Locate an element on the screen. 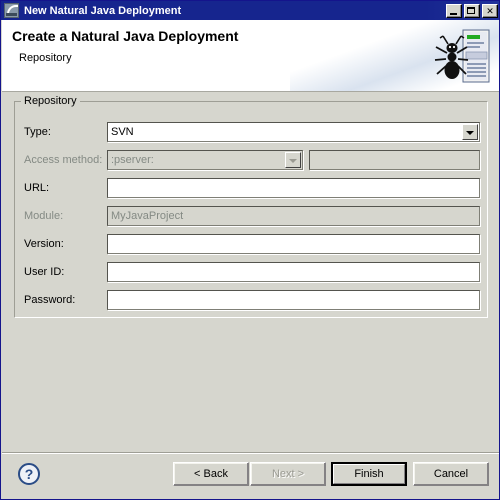  module-input: MyJavaProject is located at coordinates (293, 216).